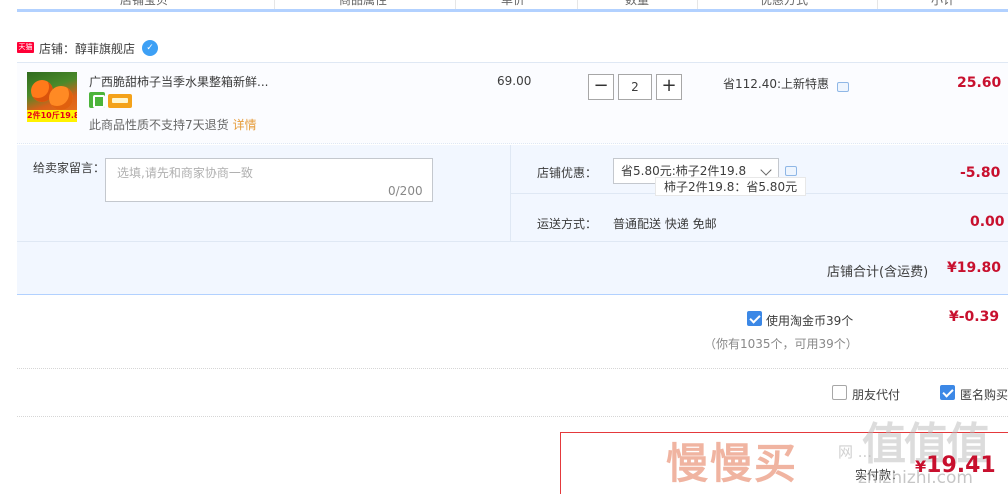 The height and width of the screenshot is (494, 1008). I want to click on panel-divider, so click(512, 241).